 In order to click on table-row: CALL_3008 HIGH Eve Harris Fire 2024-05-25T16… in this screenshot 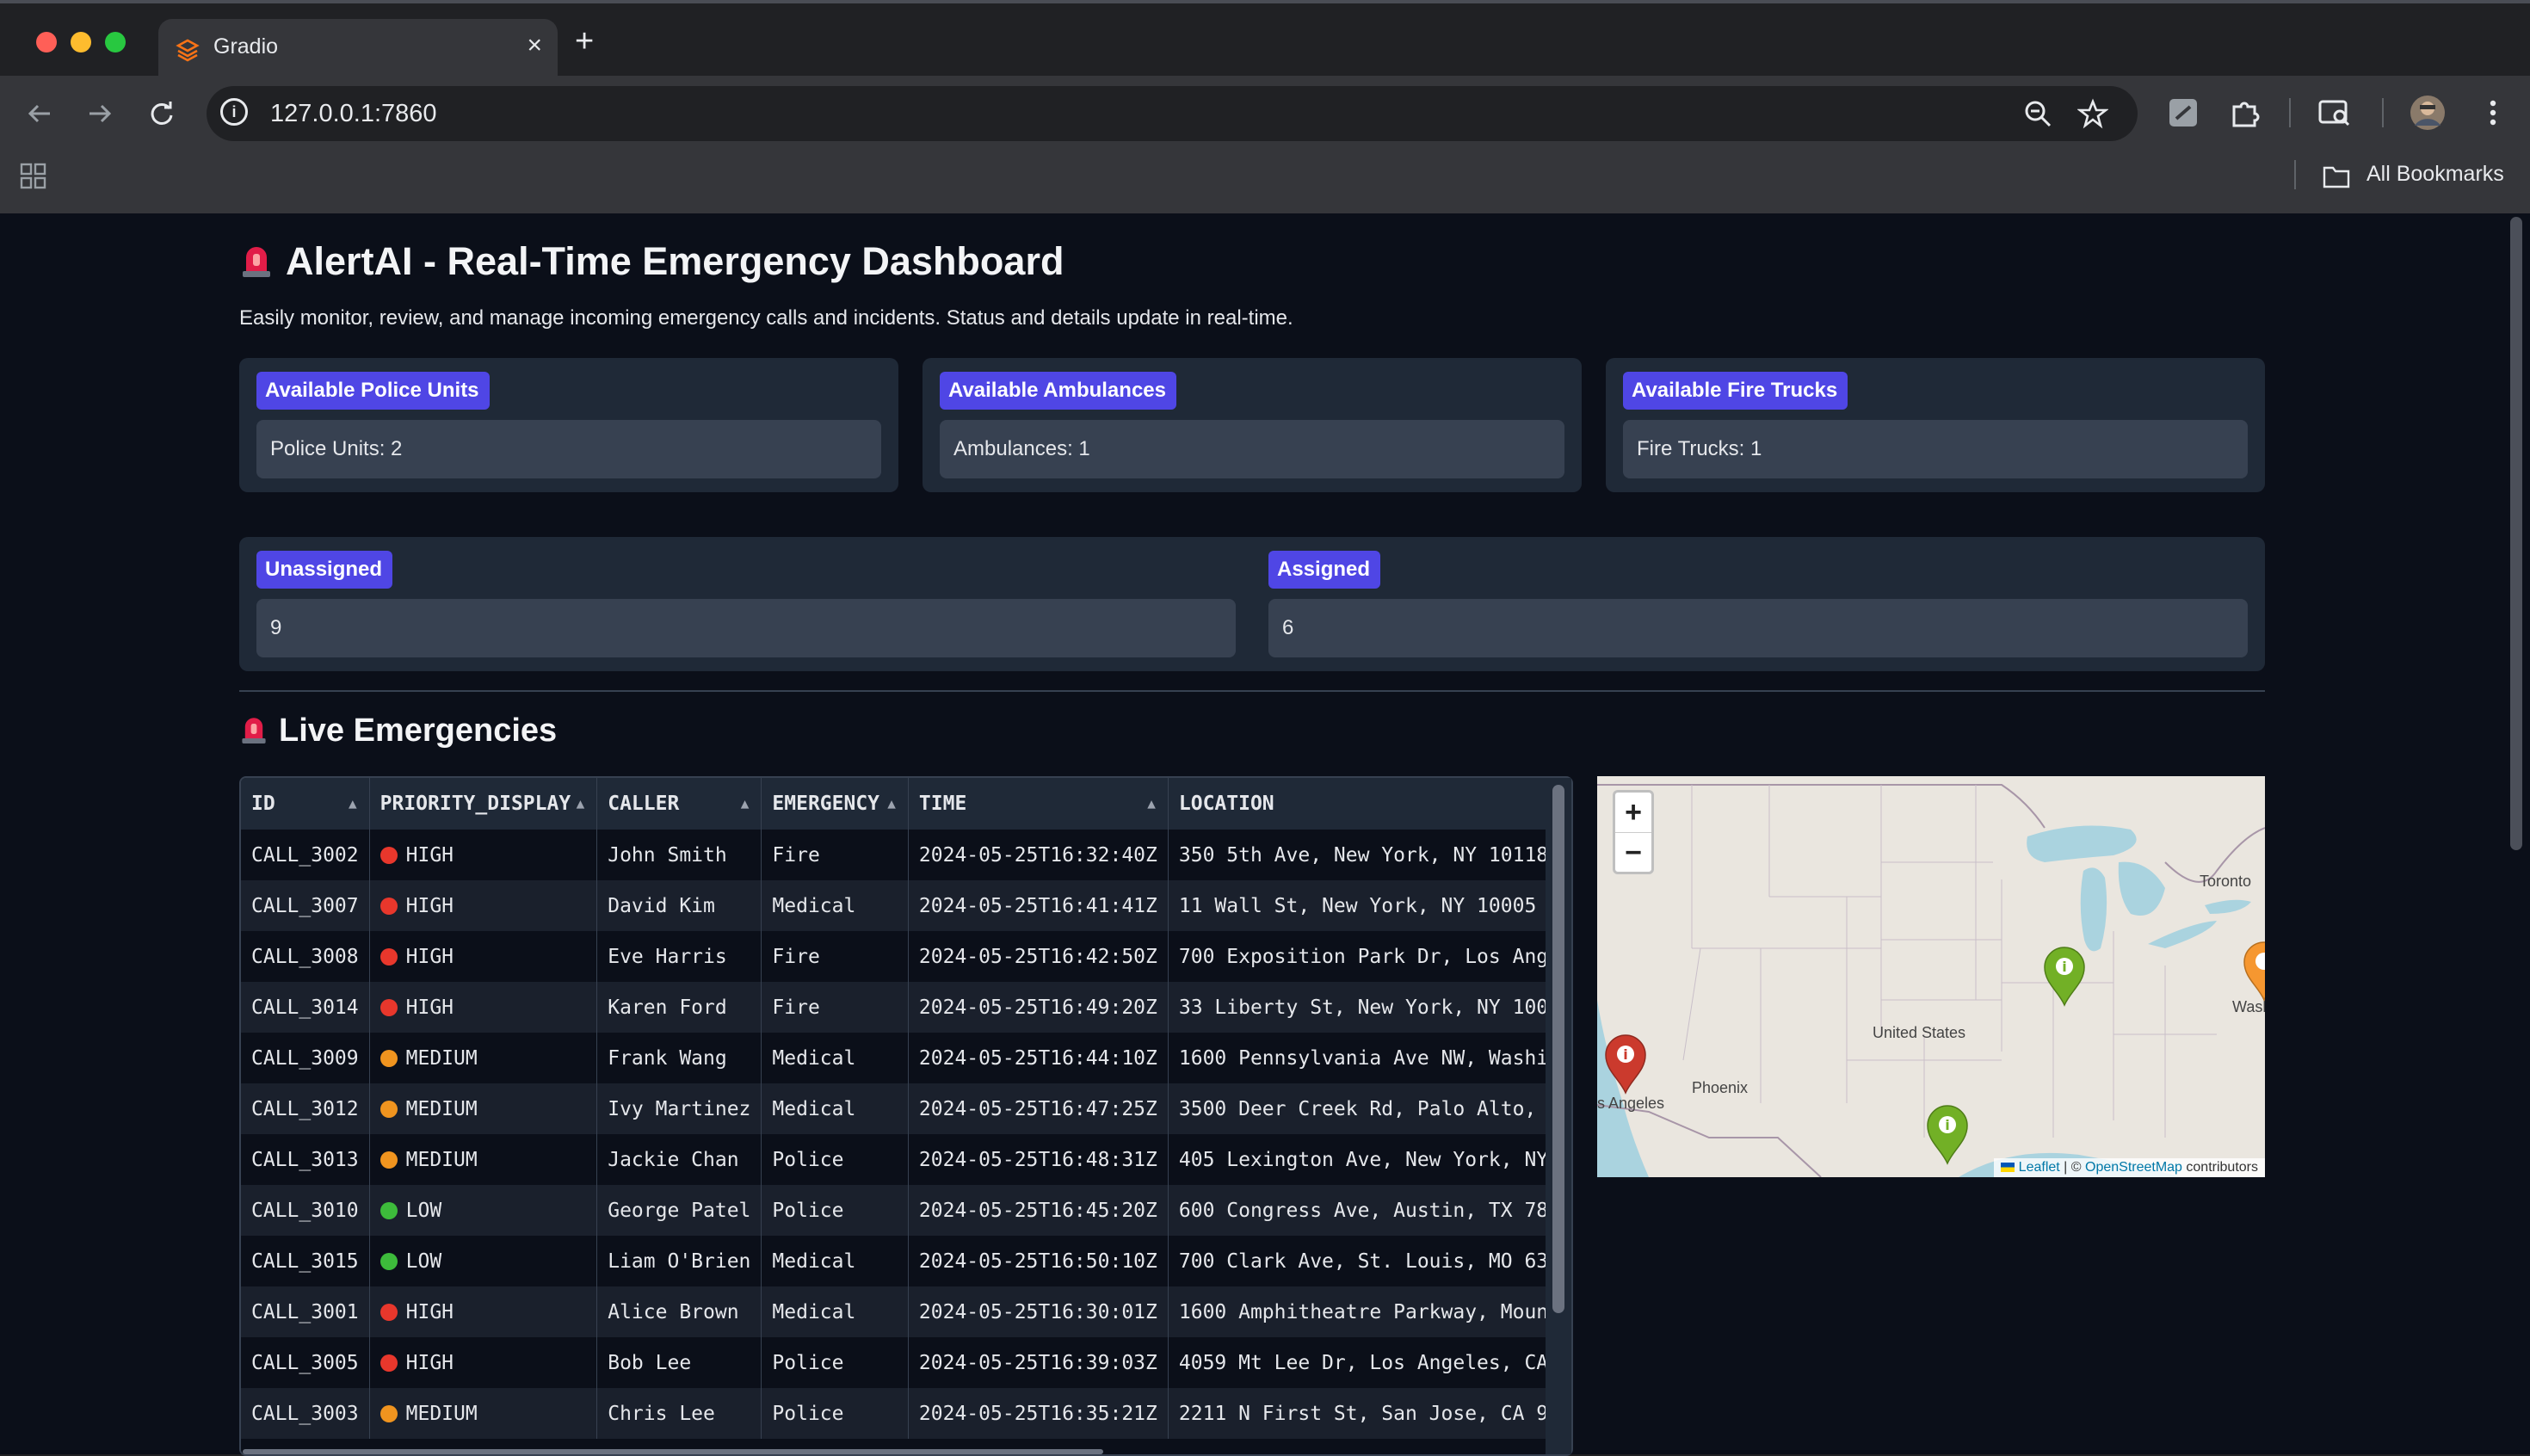, I will do `click(906, 957)`.